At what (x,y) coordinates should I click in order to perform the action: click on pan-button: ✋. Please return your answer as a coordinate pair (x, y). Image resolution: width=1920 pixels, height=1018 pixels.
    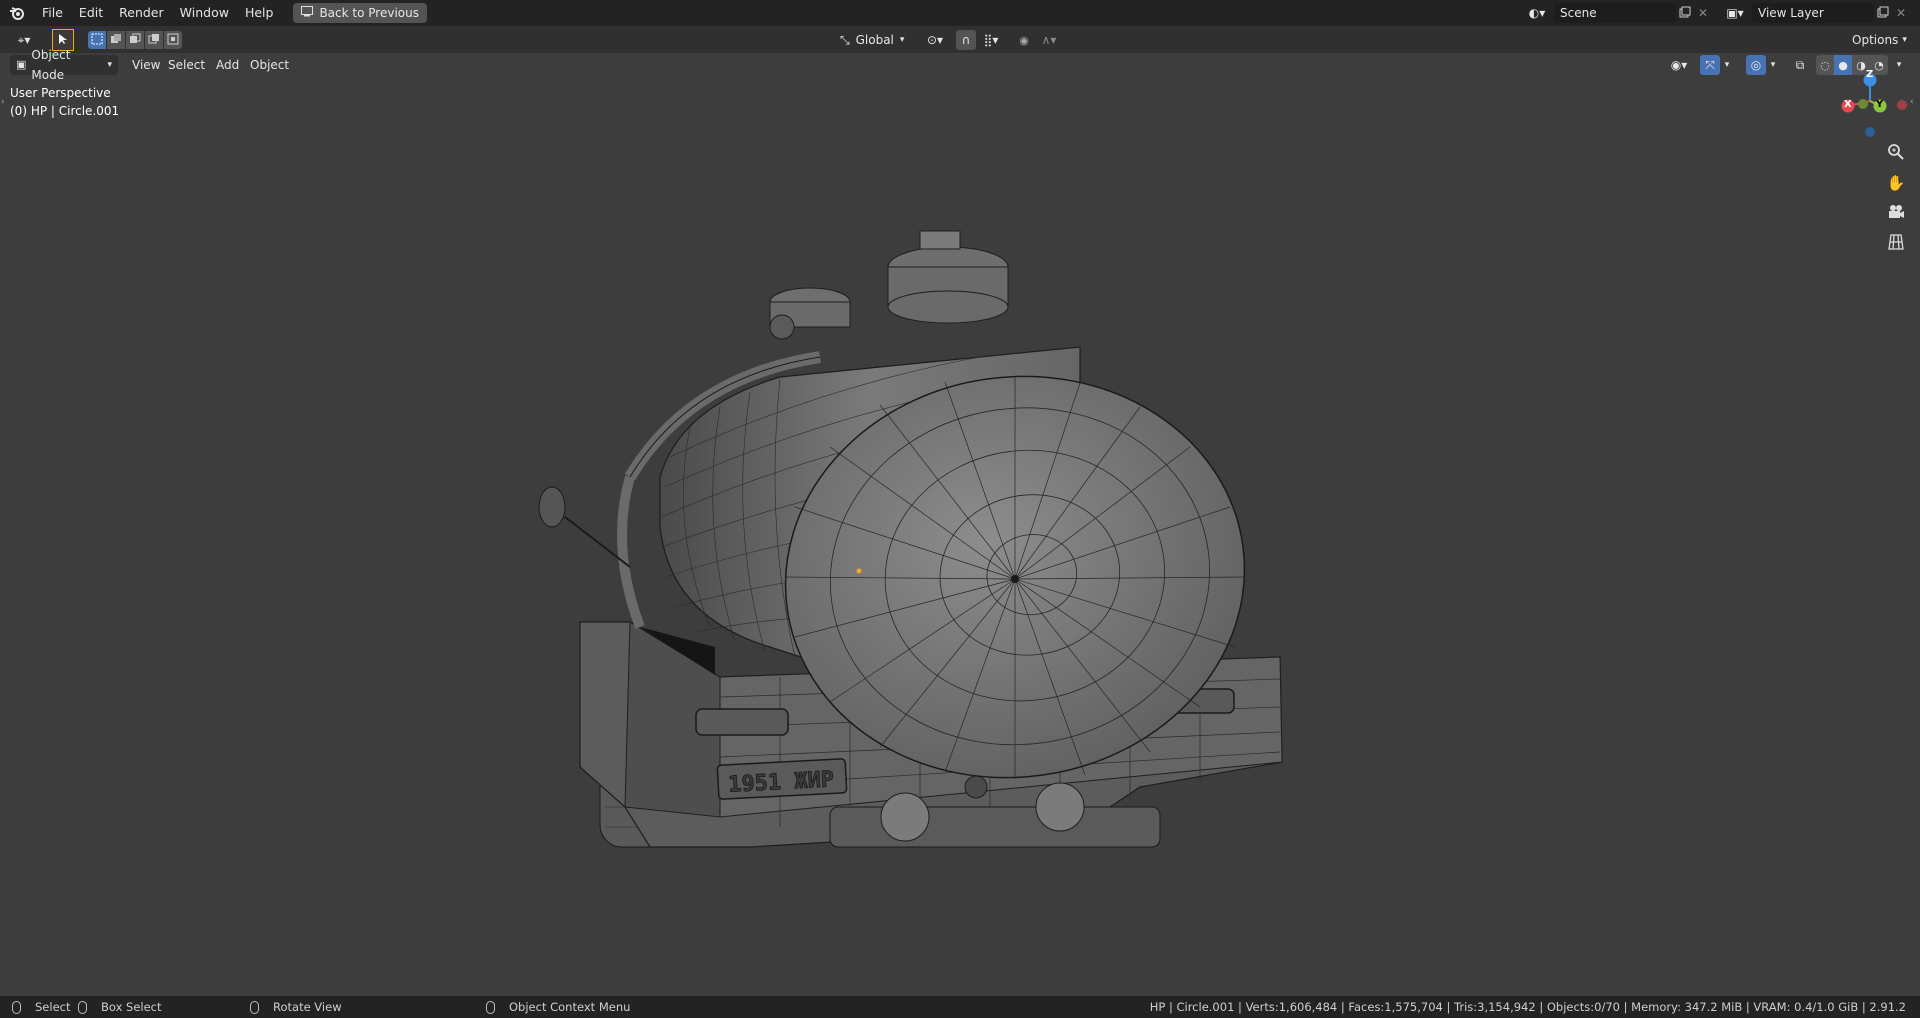
    Looking at the image, I should click on (1896, 183).